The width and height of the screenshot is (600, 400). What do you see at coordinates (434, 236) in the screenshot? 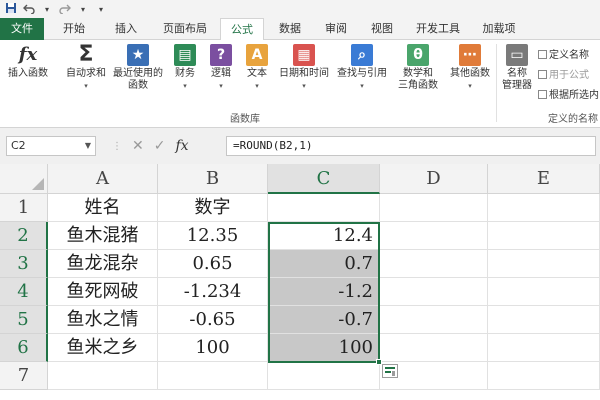
I see `cell-d2` at bounding box center [434, 236].